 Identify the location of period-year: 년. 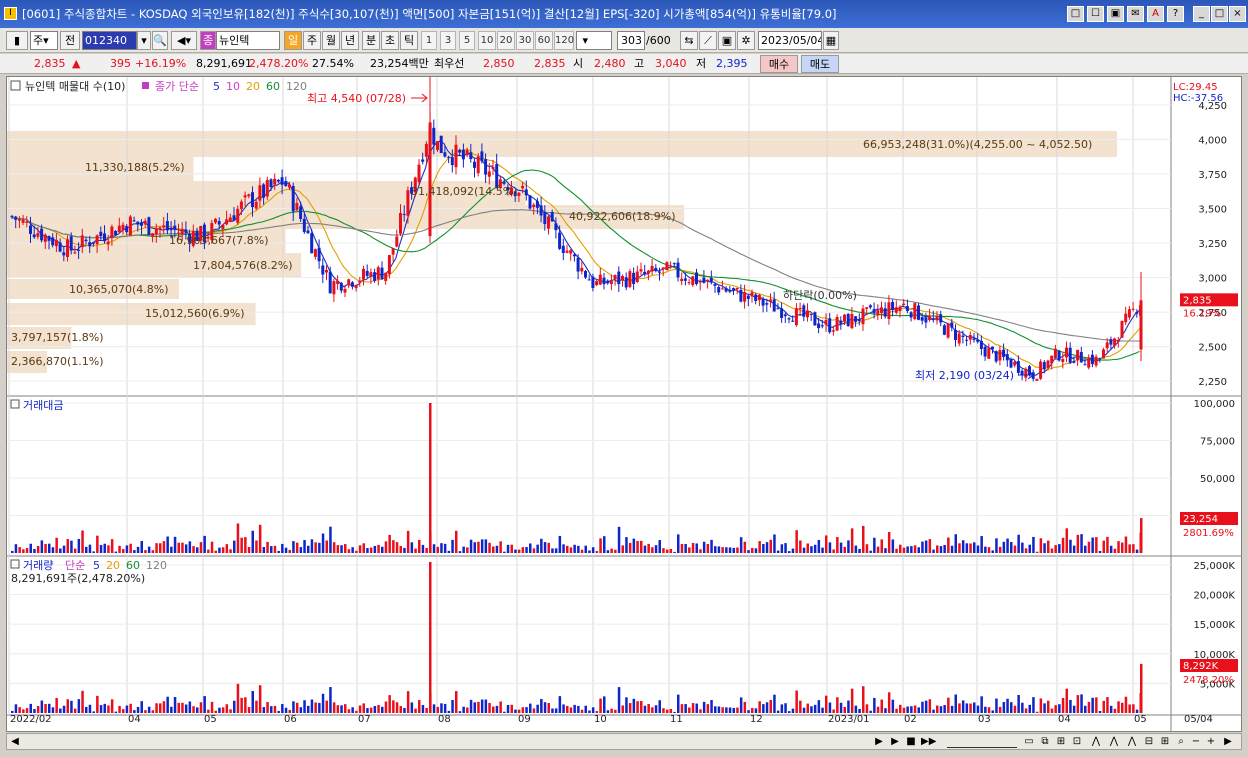
(350, 40).